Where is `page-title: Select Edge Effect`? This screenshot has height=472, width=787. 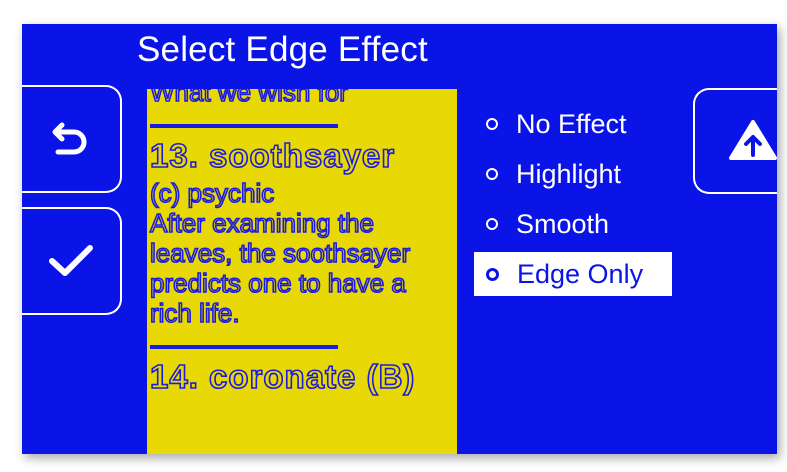
page-title: Select Edge Effect is located at coordinates (282, 49).